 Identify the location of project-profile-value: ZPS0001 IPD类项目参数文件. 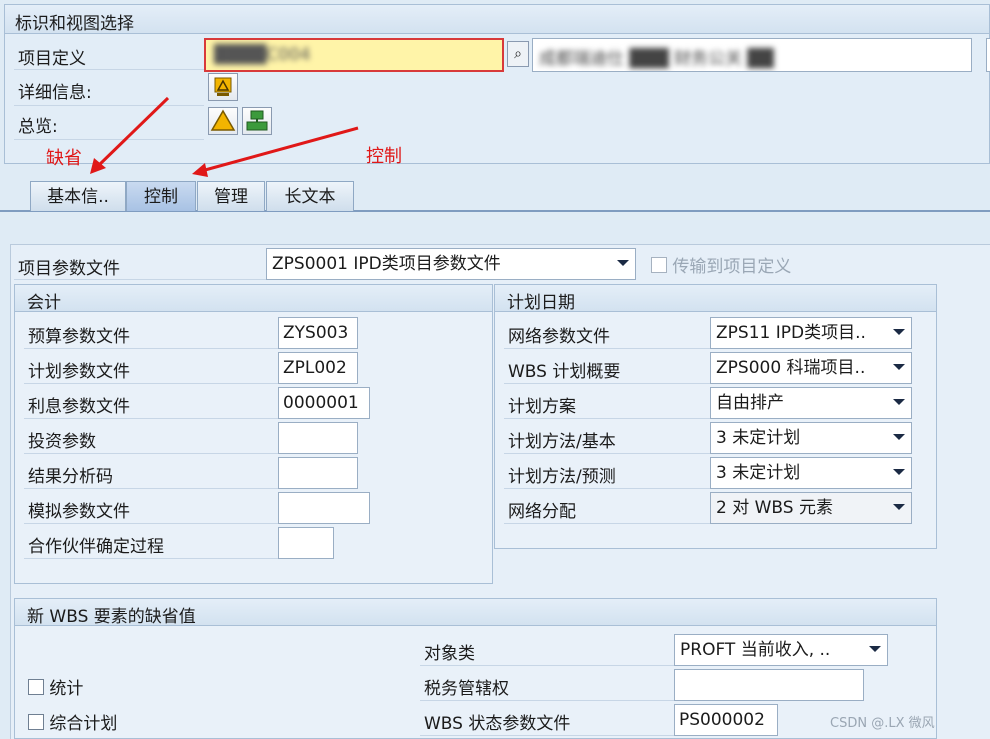
(386, 264).